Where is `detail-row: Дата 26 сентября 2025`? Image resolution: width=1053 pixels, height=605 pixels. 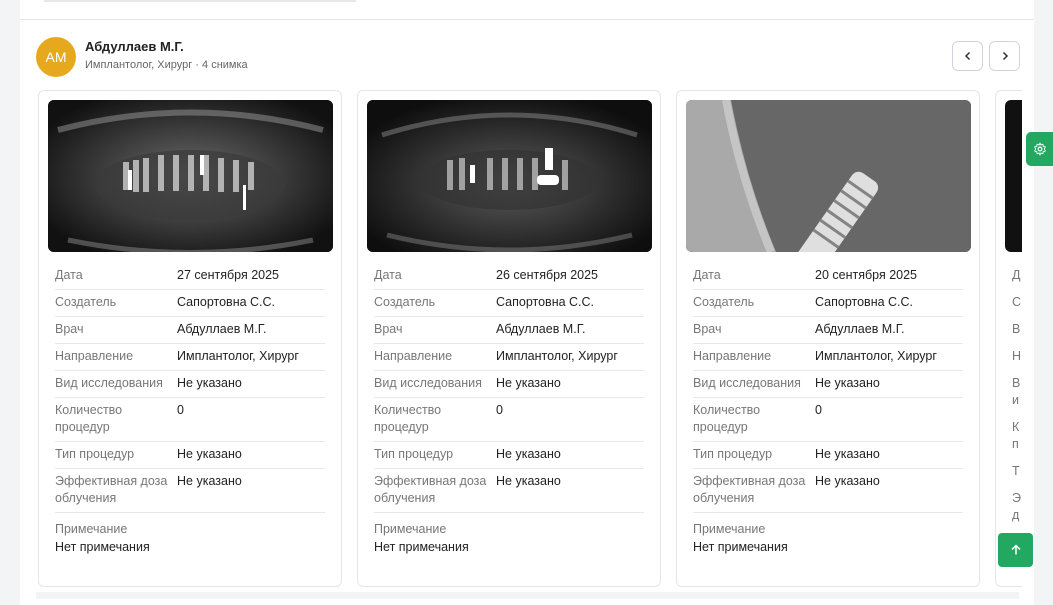
detail-row: Дата 26 сентября 2025 is located at coordinates (509, 276).